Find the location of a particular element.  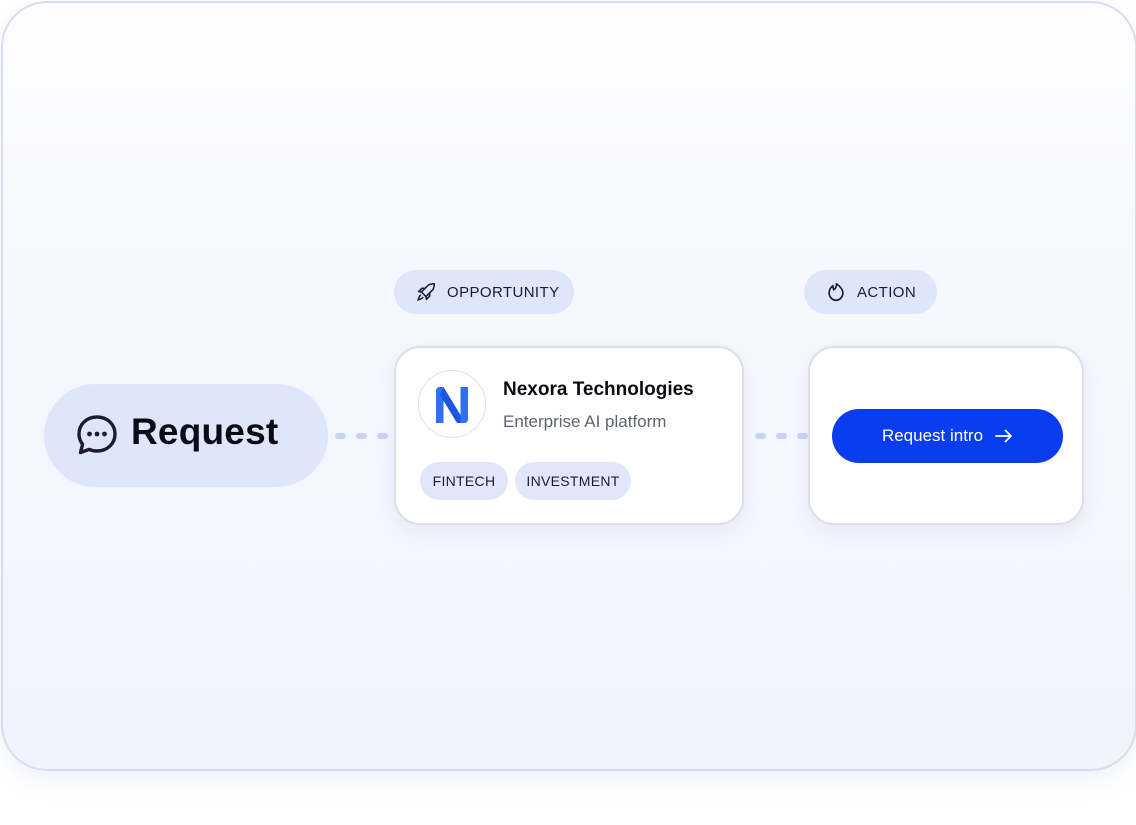

flame-icon is located at coordinates (836, 292).